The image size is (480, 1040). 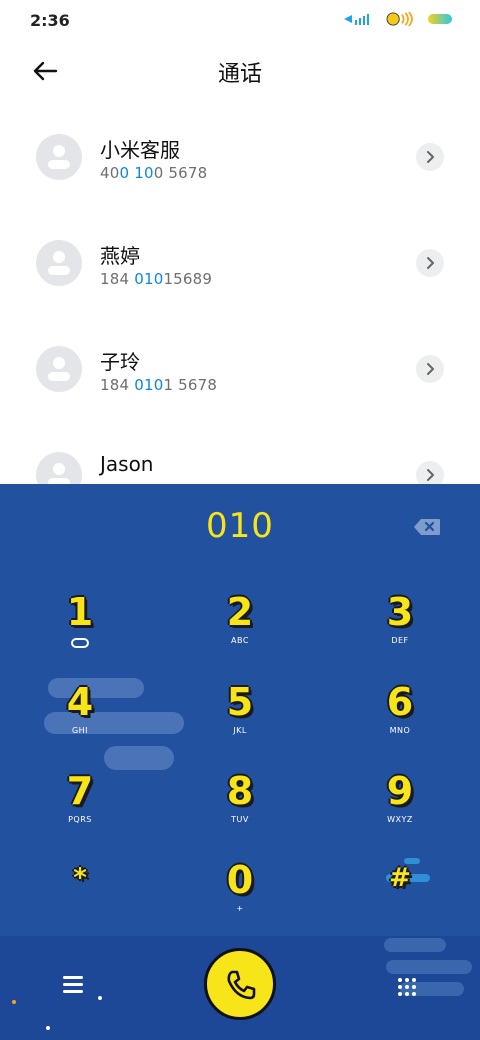 What do you see at coordinates (400, 630) in the screenshot?
I see `dial-key-3: 3 DEF` at bounding box center [400, 630].